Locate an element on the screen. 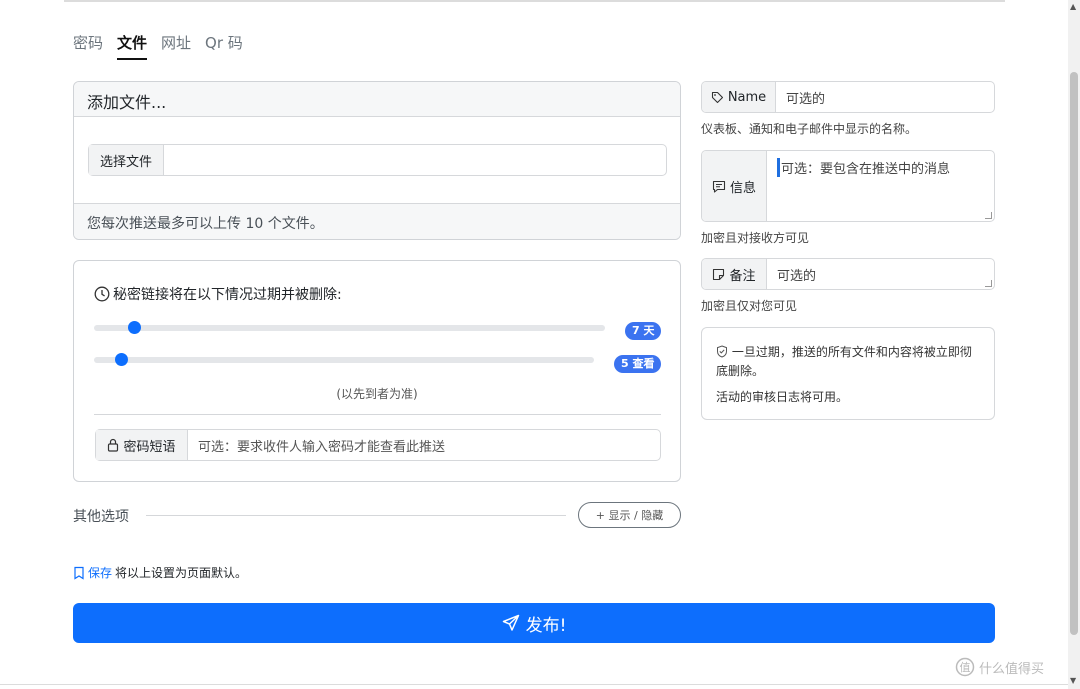 The image size is (1080, 689). passphrase-label: 密码短语 is located at coordinates (142, 445).